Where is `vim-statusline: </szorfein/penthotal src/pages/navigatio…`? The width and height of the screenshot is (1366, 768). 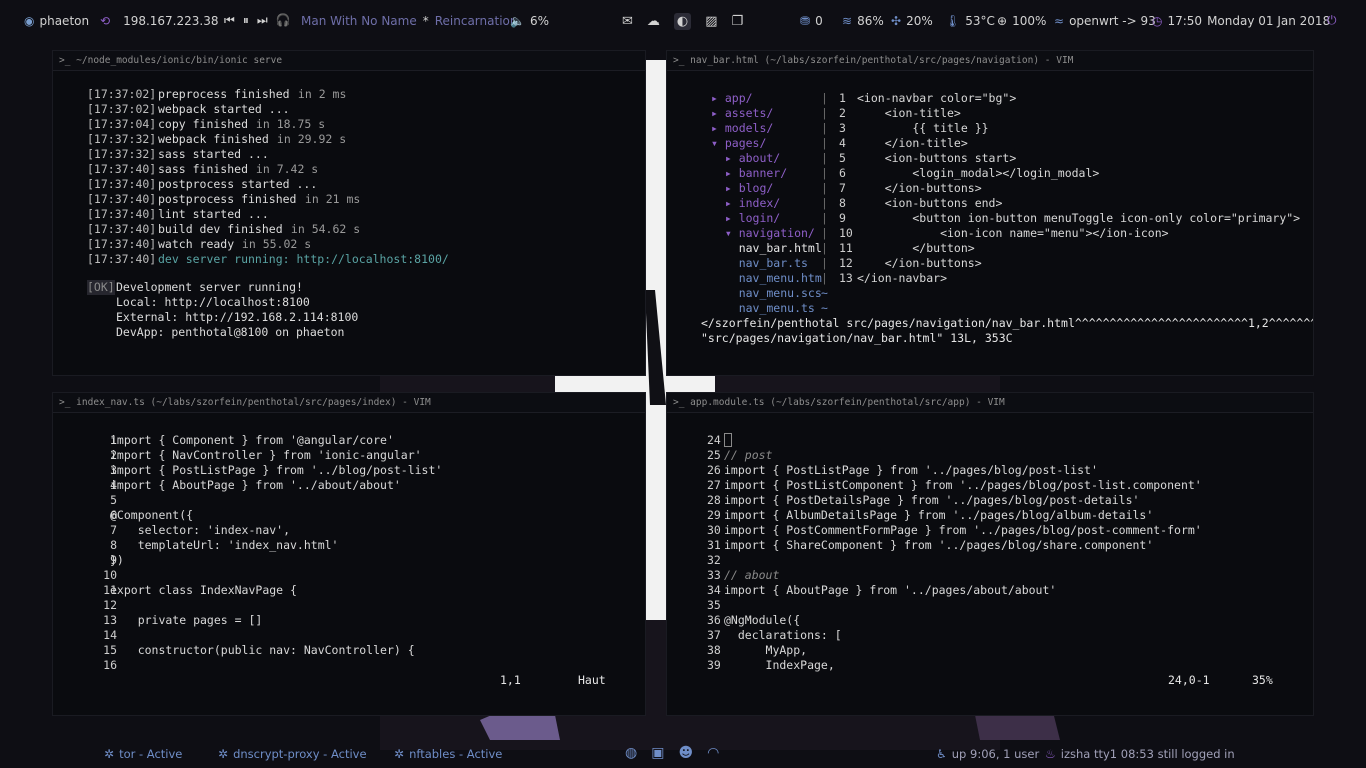 vim-statusline: </szorfein/penthotal src/pages/navigatio… is located at coordinates (1007, 323).